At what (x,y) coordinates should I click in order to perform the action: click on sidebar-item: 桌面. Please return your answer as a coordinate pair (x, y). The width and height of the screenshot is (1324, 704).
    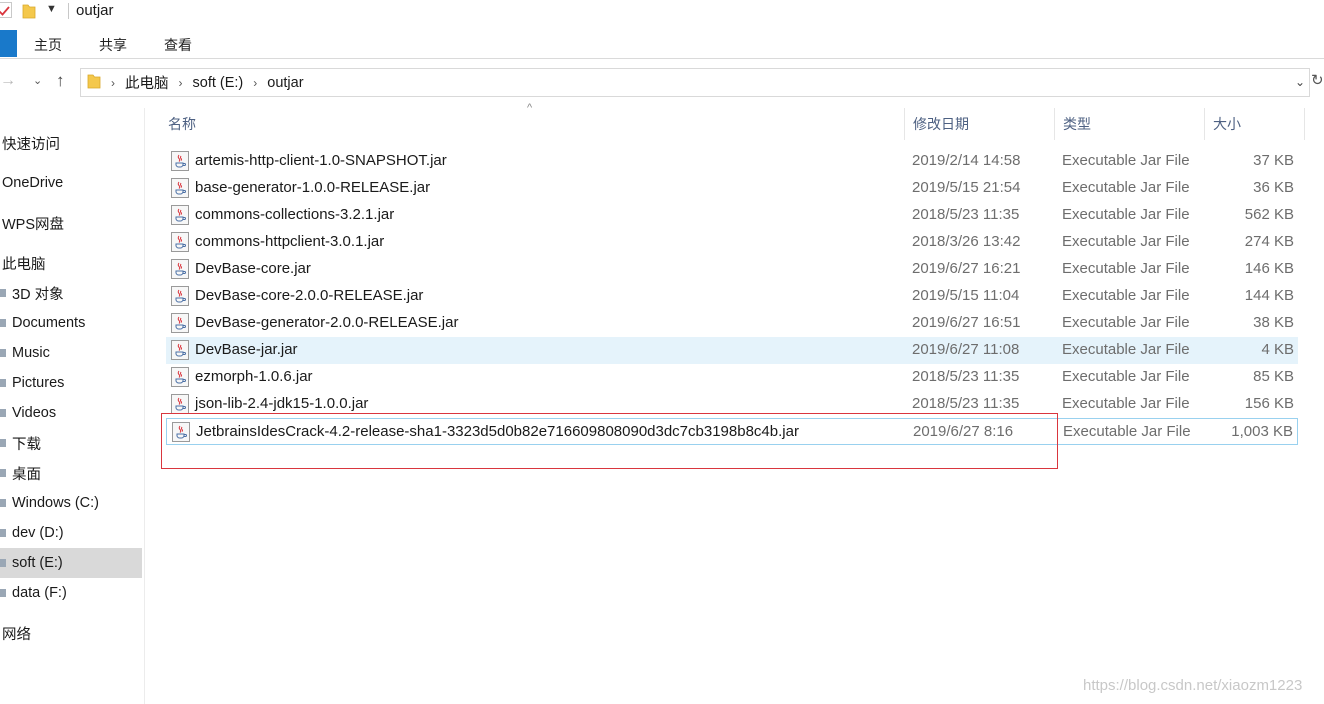
    Looking at the image, I should click on (71, 473).